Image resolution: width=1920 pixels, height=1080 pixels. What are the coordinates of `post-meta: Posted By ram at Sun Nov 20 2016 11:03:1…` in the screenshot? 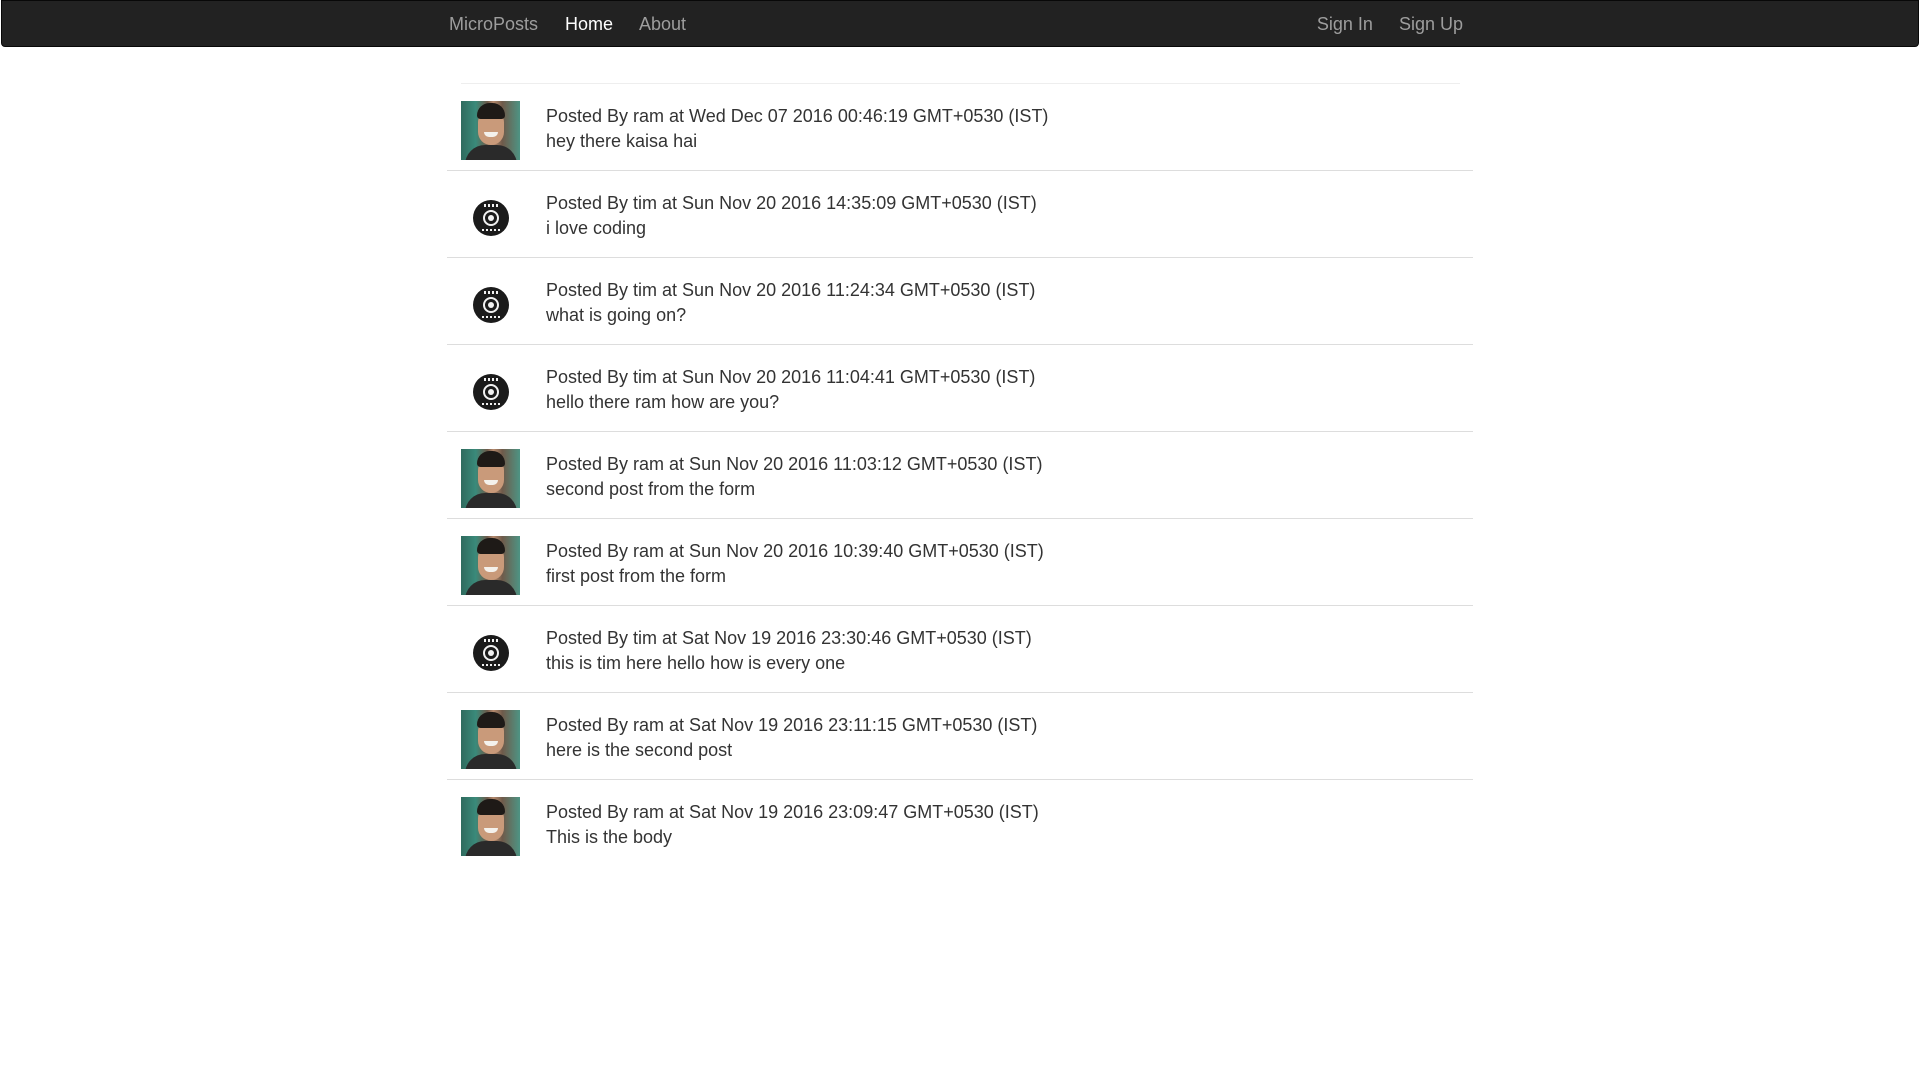 It's located at (794, 464).